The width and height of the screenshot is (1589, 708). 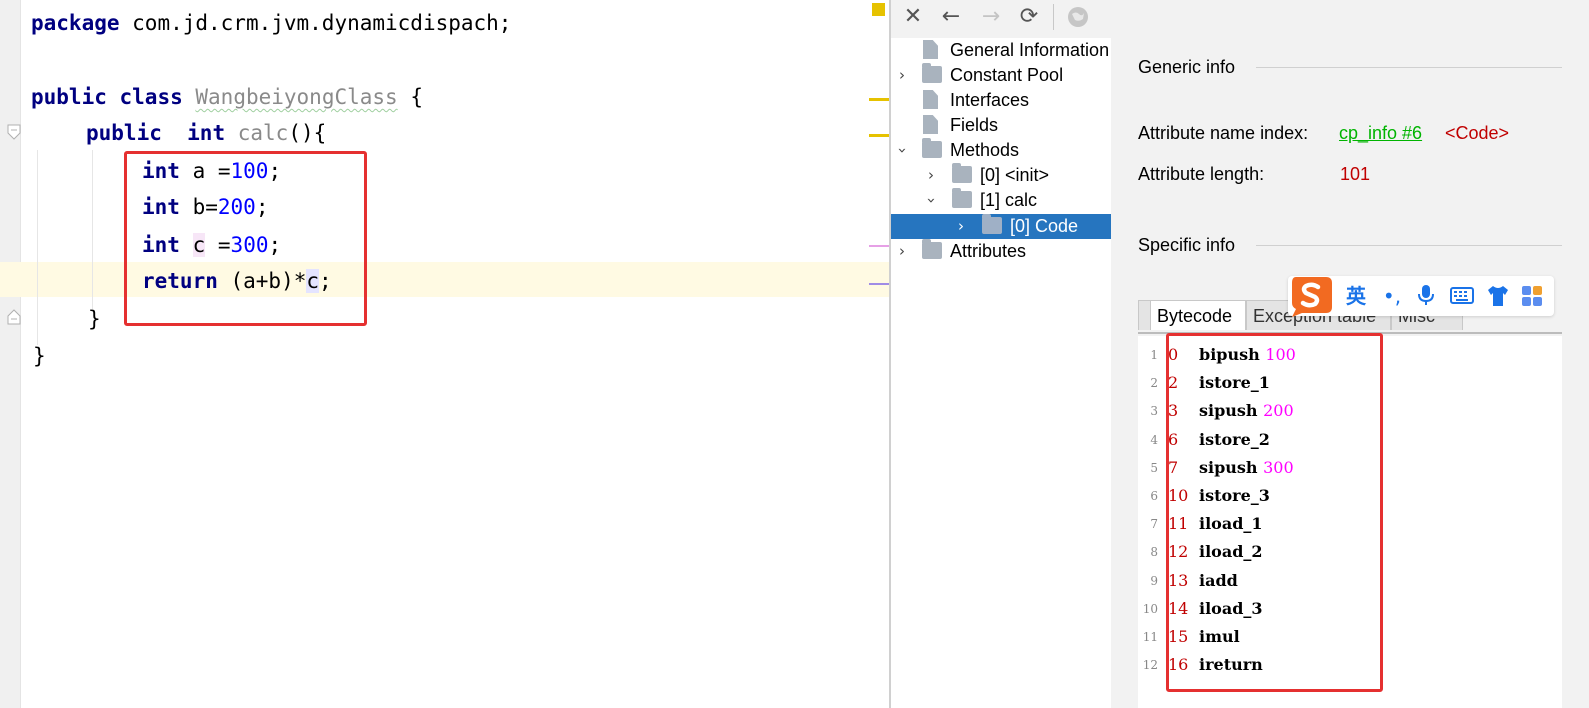 What do you see at coordinates (1154, 552) in the screenshot?
I see `line-number: 8` at bounding box center [1154, 552].